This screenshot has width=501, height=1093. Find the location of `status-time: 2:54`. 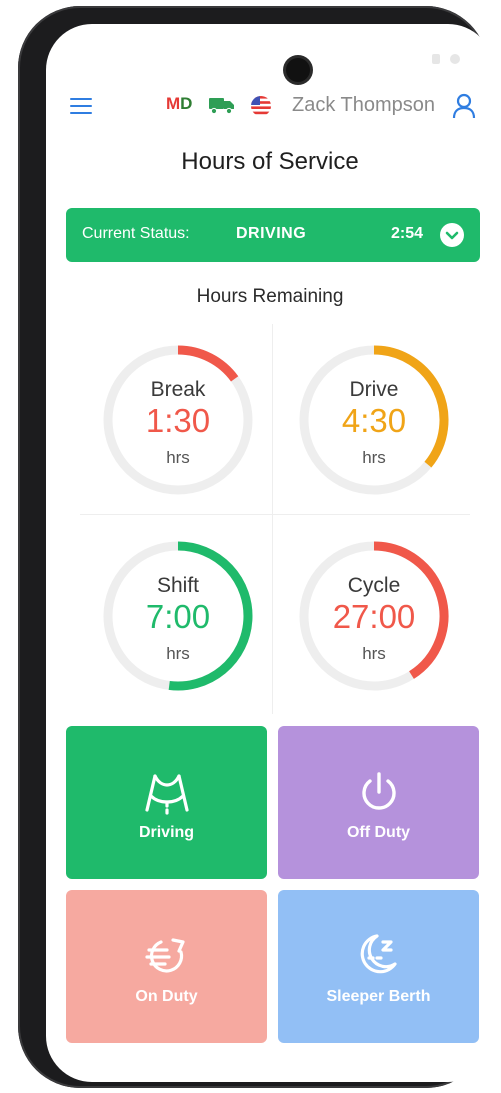

status-time: 2:54 is located at coordinates (407, 233).